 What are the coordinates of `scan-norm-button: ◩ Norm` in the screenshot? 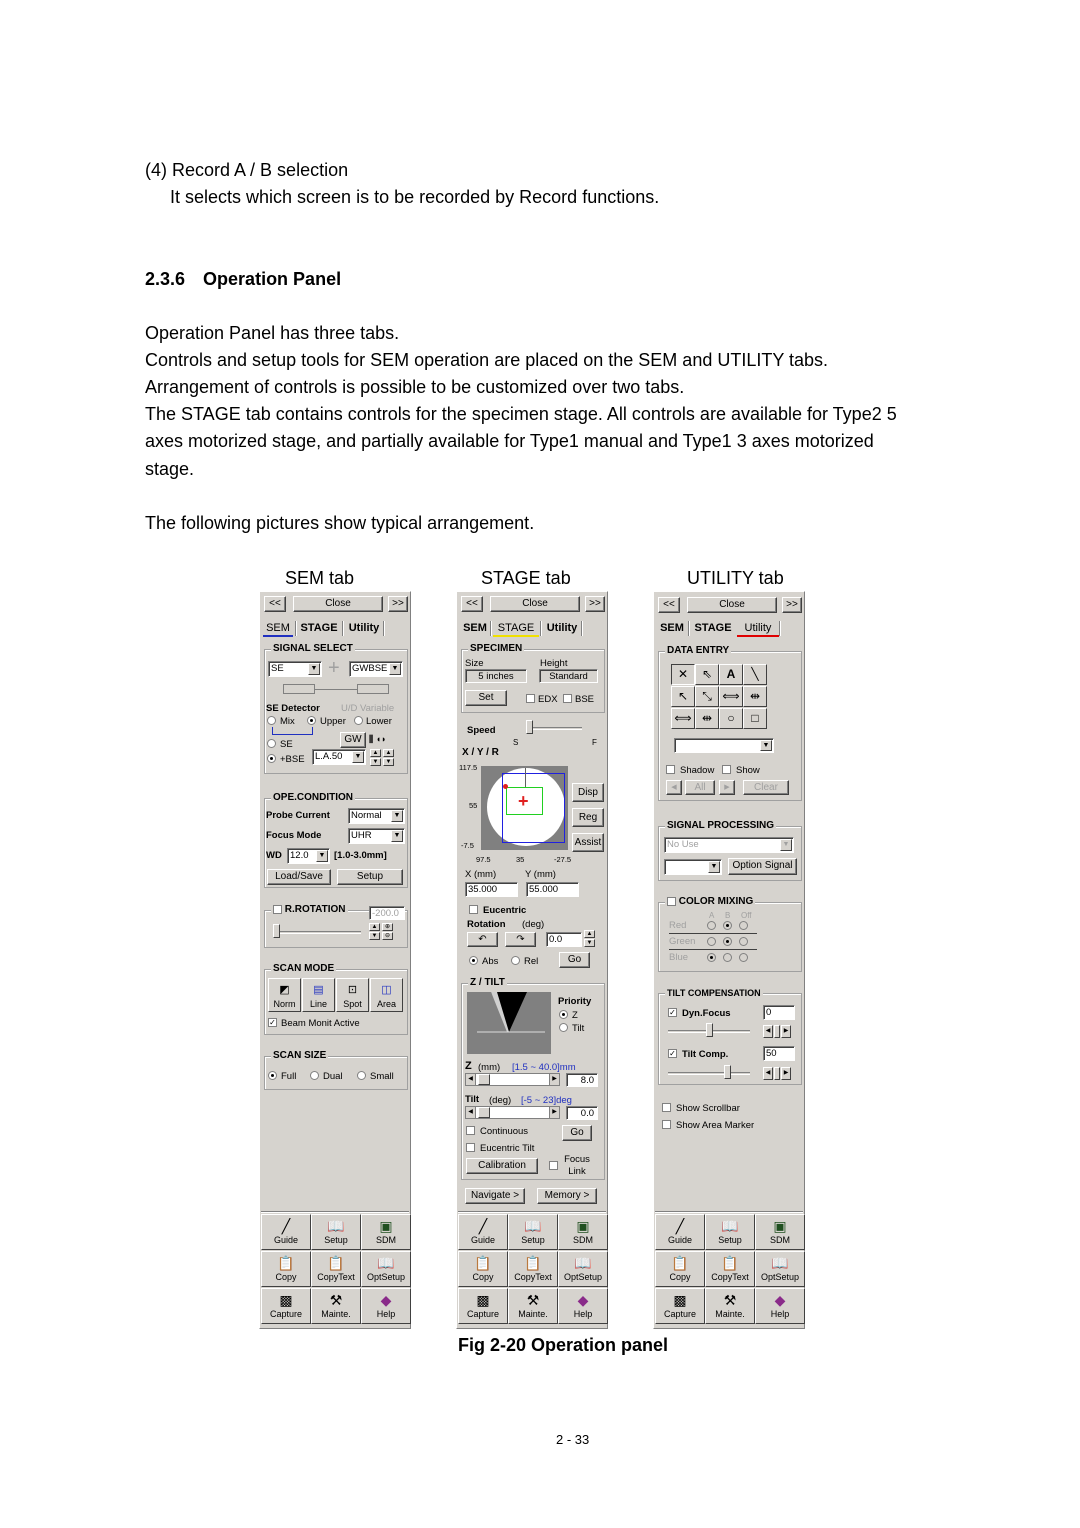 It's located at (284, 995).